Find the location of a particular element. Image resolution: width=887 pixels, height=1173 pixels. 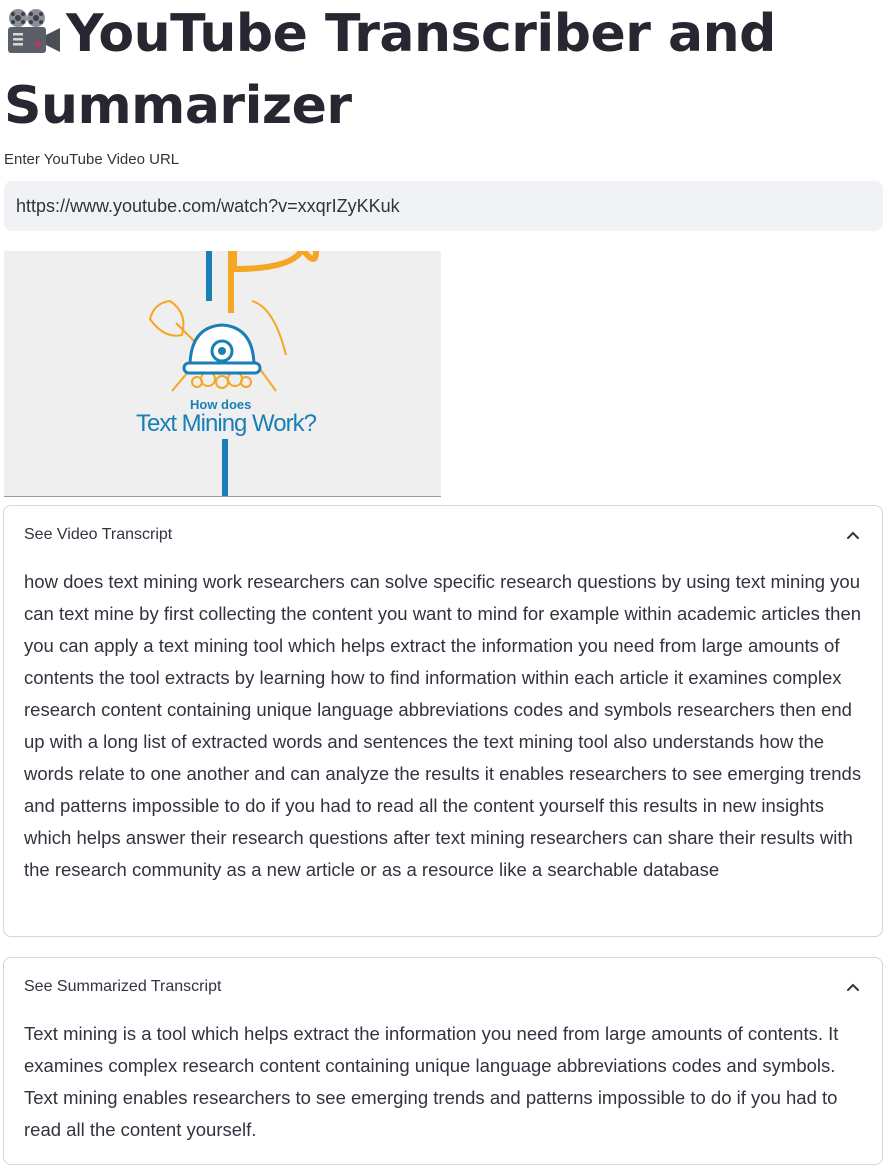

youtube-url-input is located at coordinates (443, 206).